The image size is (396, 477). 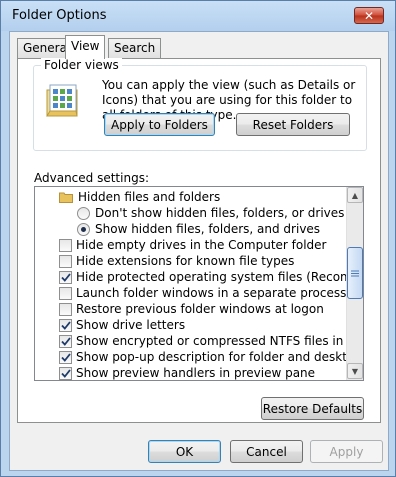 What do you see at coordinates (81, 65) in the screenshot?
I see `folder-views-label: Folder views` at bounding box center [81, 65].